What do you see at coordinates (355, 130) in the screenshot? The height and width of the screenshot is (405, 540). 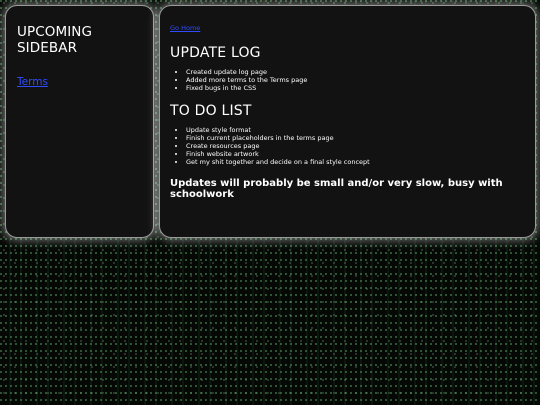 I see `list-item: Update style format` at bounding box center [355, 130].